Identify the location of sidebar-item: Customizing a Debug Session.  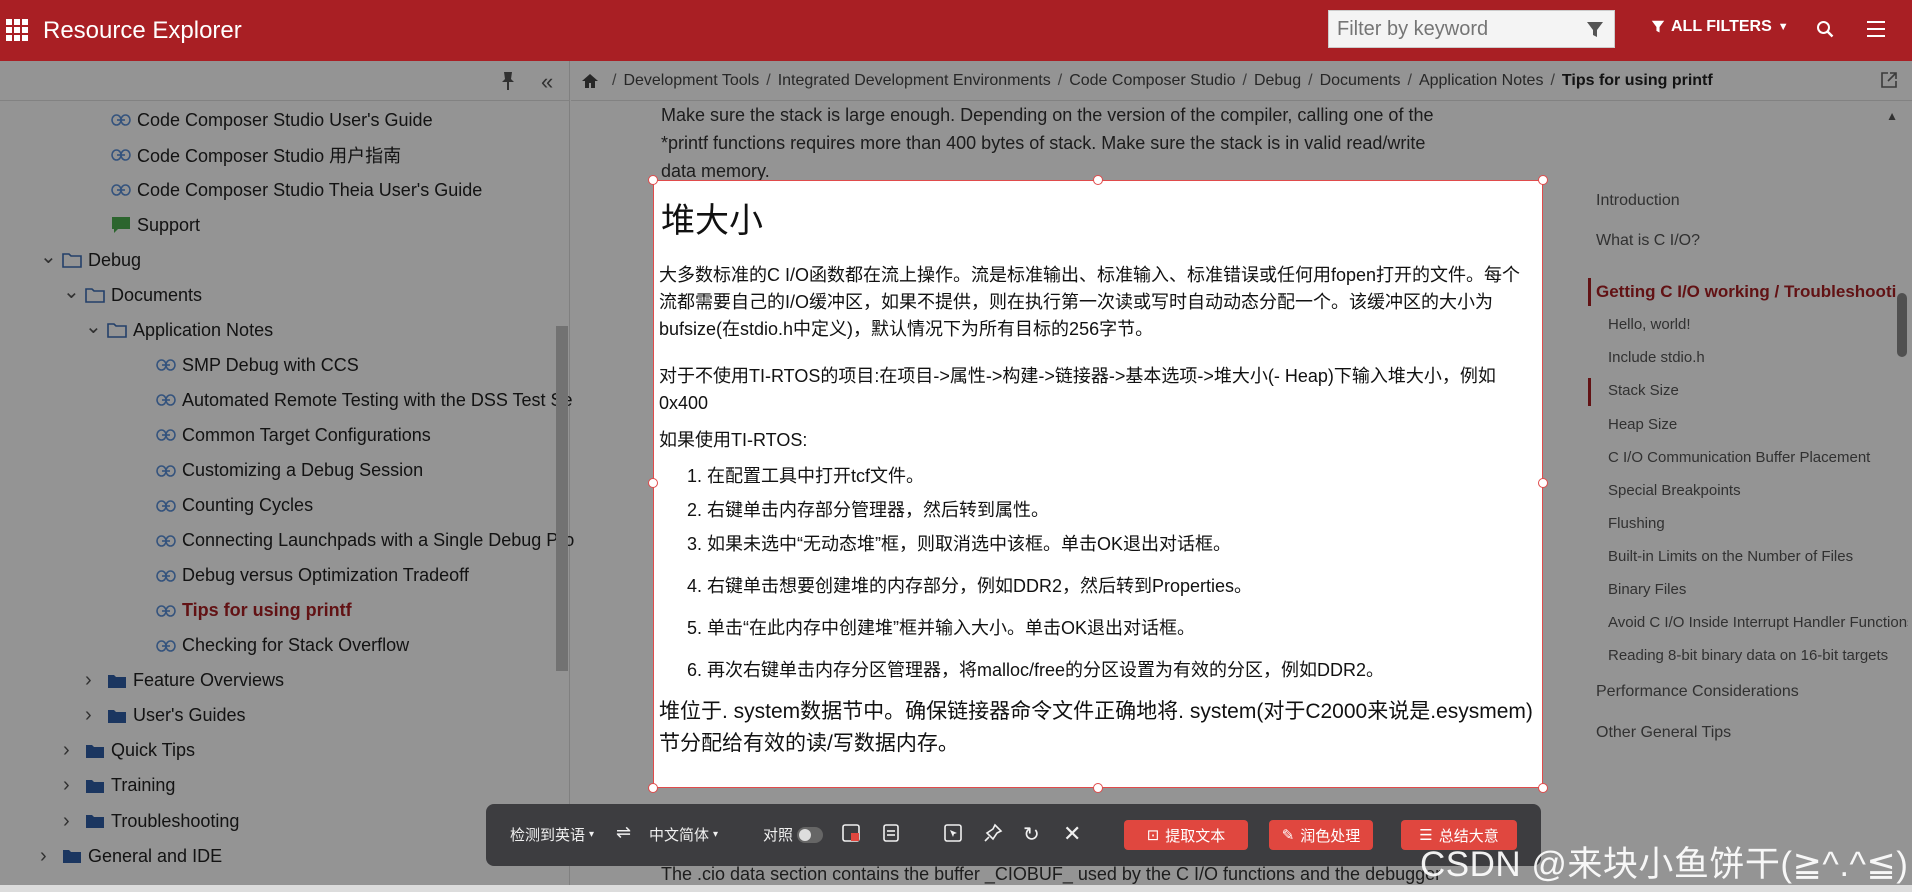
(289, 471).